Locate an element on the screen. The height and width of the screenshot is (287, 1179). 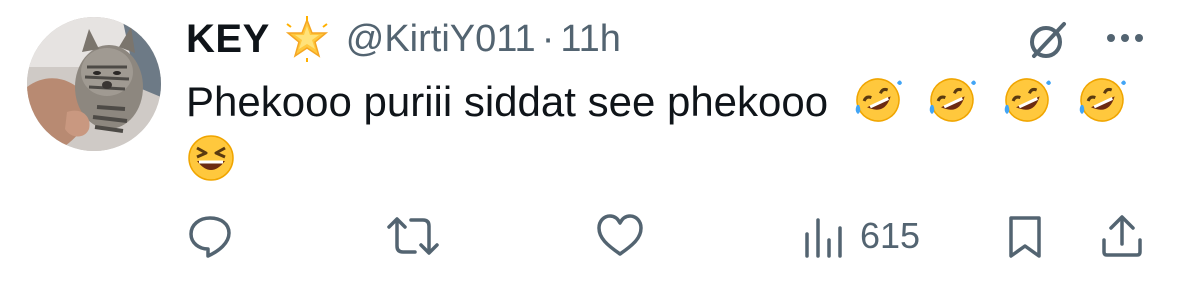
more-options-button is located at coordinates (1125, 38).